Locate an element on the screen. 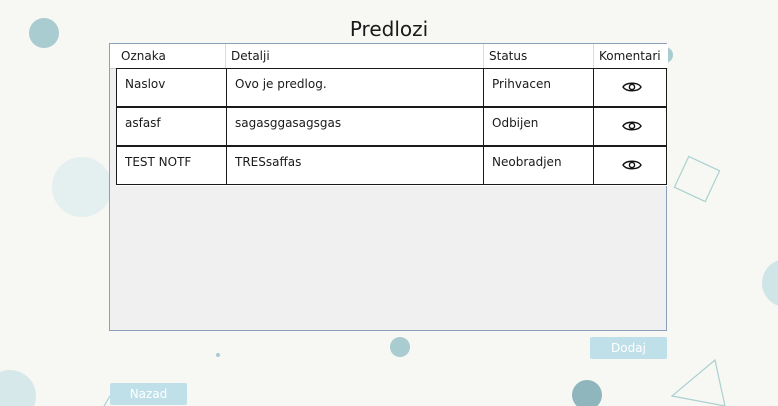  add-button: Dodaj is located at coordinates (628, 348).